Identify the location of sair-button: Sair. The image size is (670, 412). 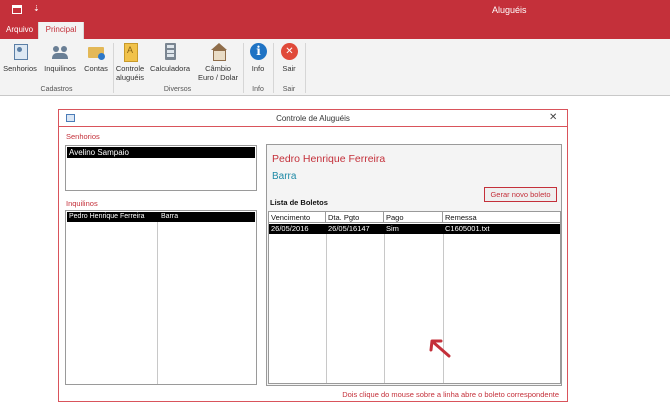
(289, 58).